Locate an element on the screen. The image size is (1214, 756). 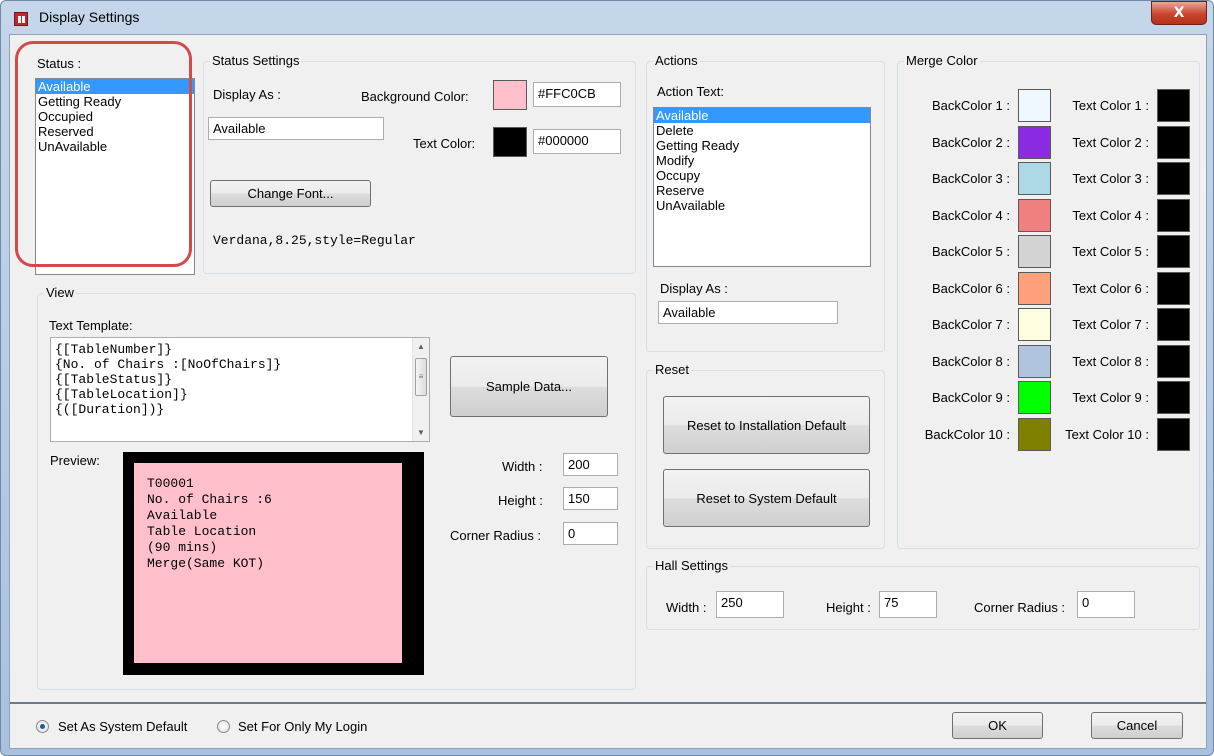
scroll-down-arrow-icon: ▼ is located at coordinates (421, 432).